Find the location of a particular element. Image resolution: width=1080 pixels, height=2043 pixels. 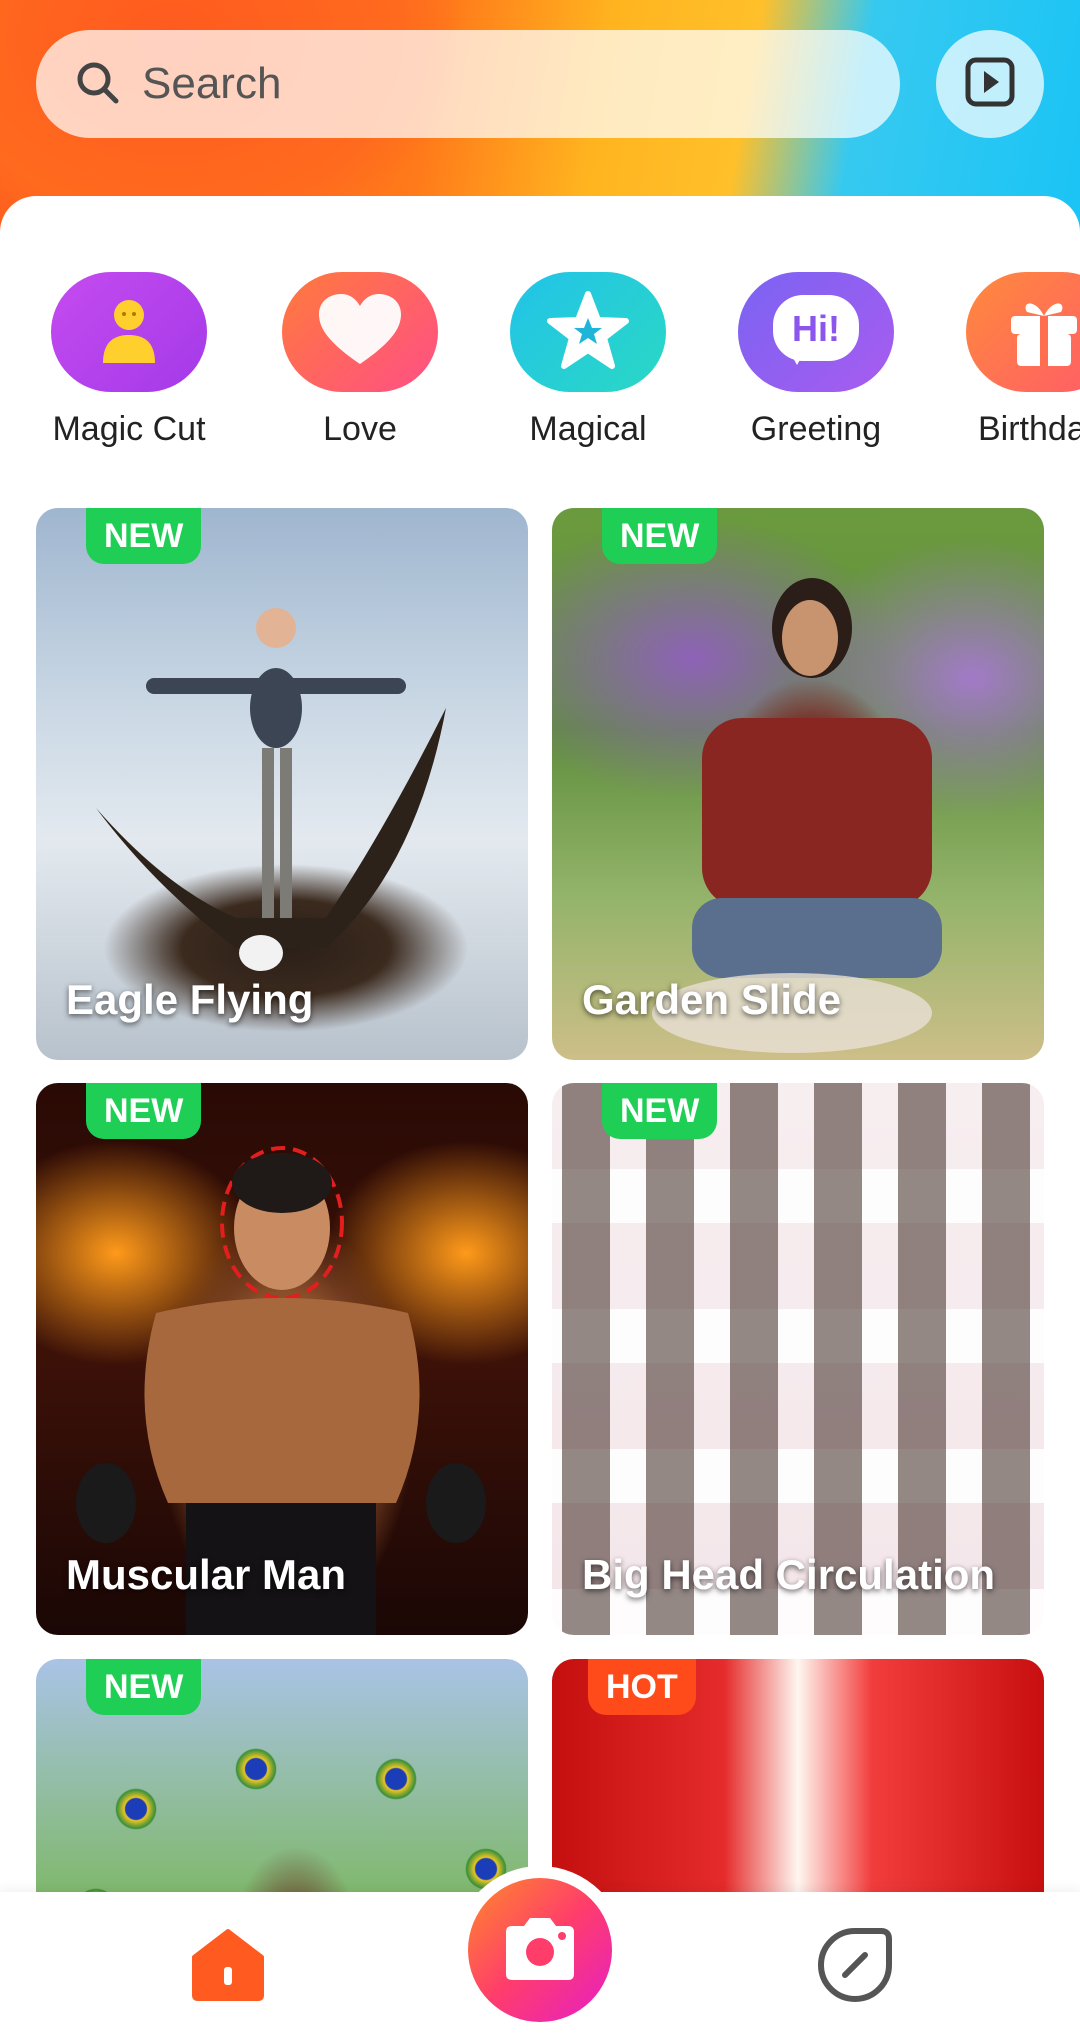

camera-button is located at coordinates (540, 1950).